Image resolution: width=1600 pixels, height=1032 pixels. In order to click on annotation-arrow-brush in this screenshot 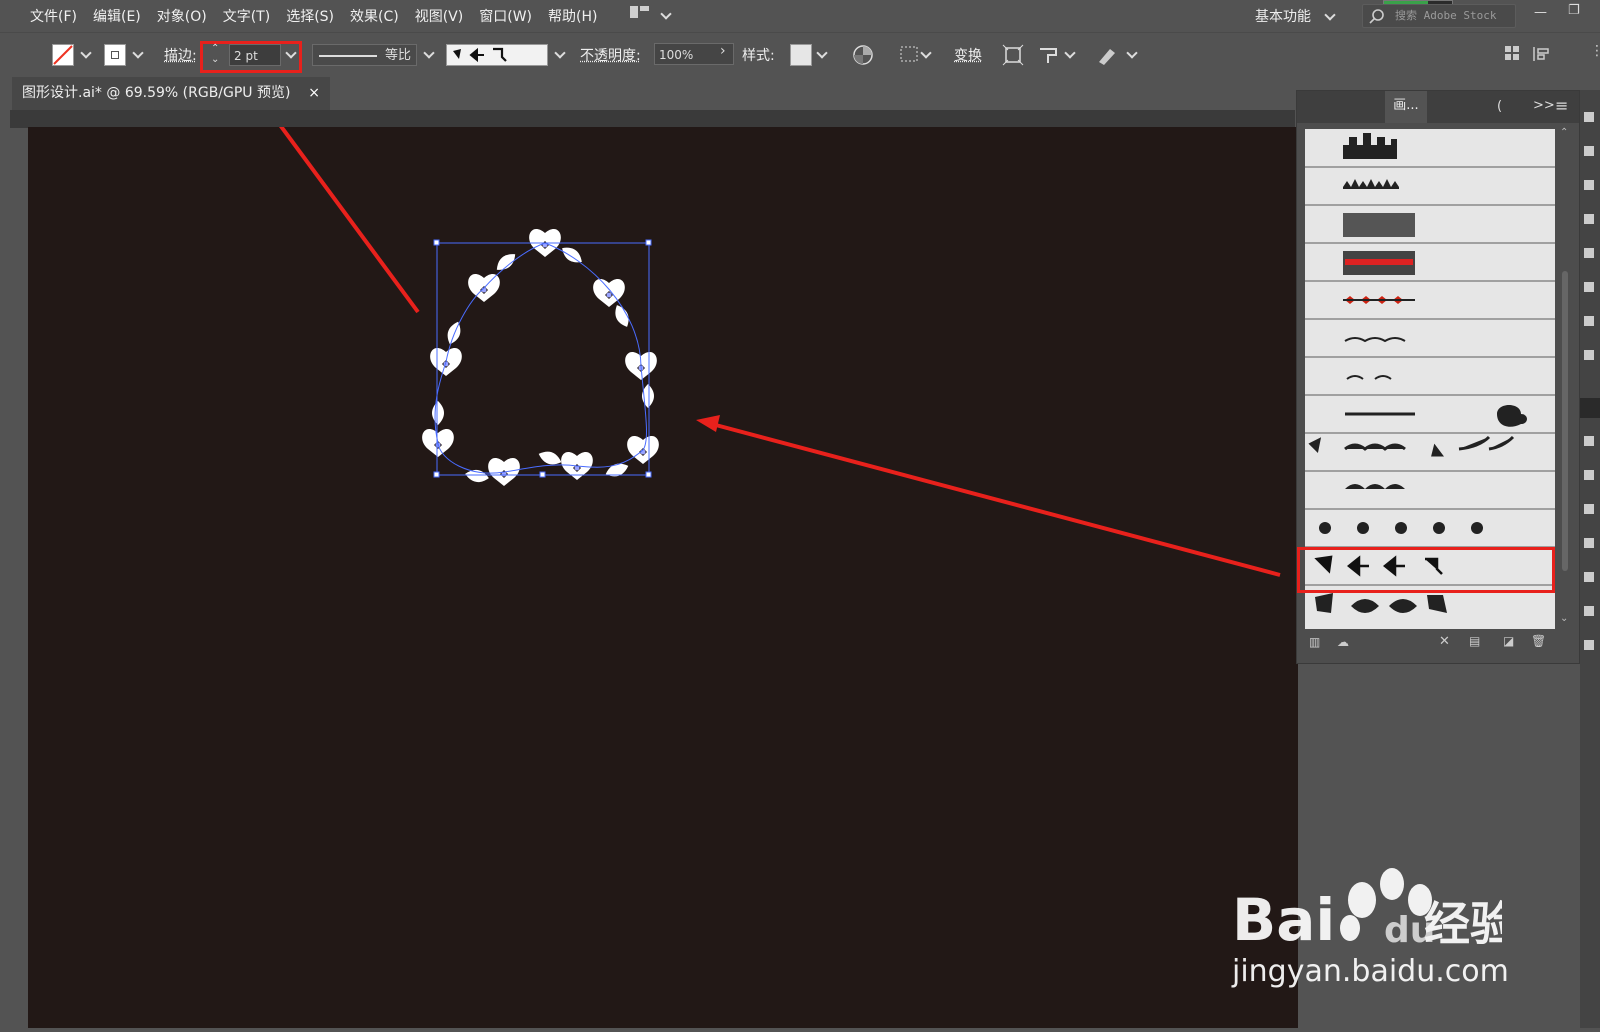, I will do `click(996, 499)`.